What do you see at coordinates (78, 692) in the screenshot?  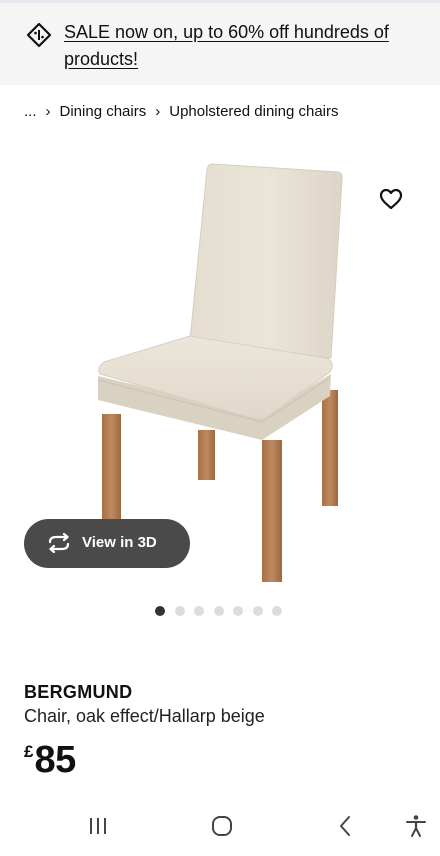 I see `product-name: BERGMUND` at bounding box center [78, 692].